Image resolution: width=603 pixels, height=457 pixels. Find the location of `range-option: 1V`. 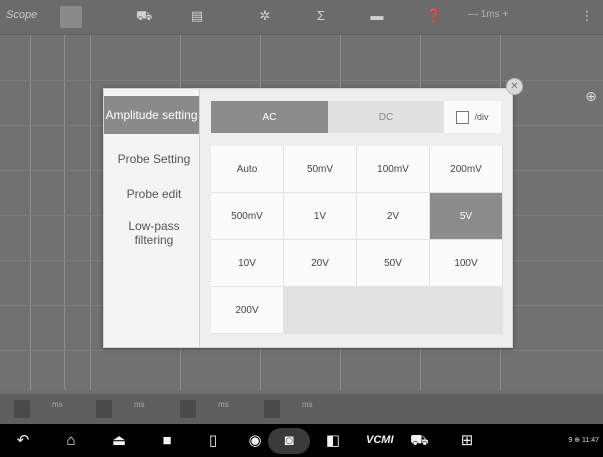

range-option: 1V is located at coordinates (320, 216).